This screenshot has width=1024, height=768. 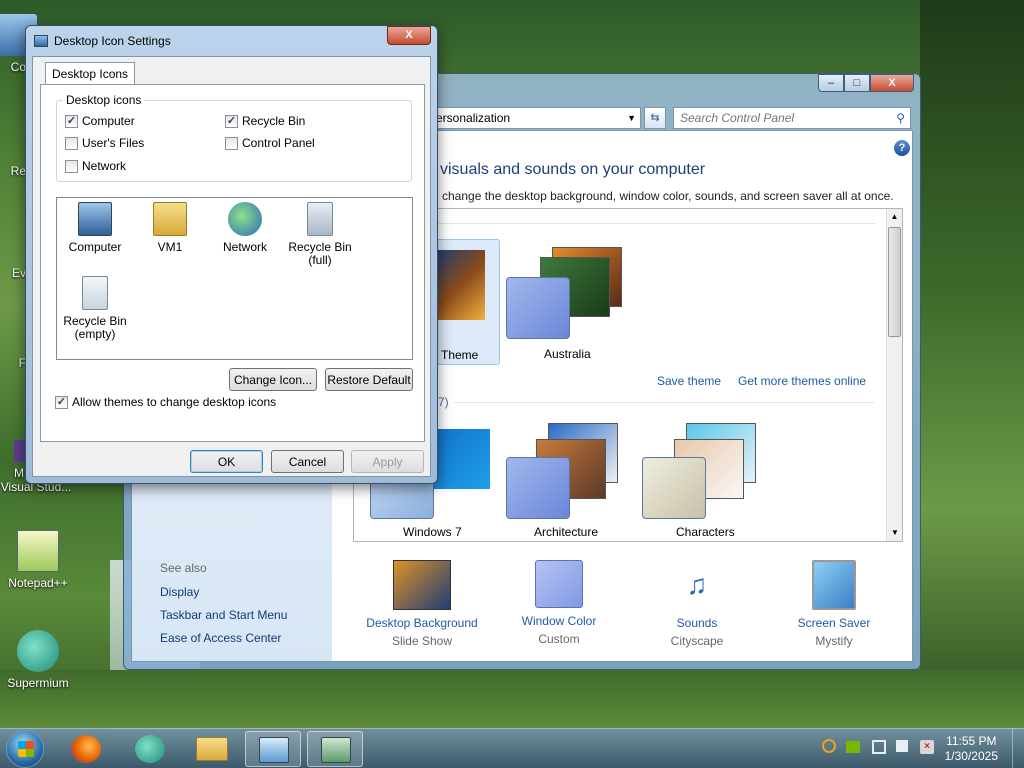 I want to click on checkbox-label: Computer, so click(x=108, y=121).